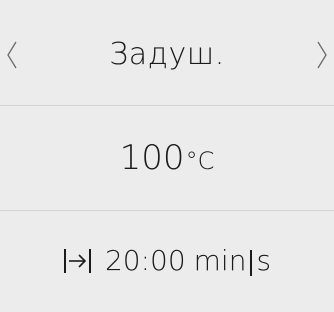  Describe the element at coordinates (251, 262) in the screenshot. I see `timer-unit-divider` at that location.